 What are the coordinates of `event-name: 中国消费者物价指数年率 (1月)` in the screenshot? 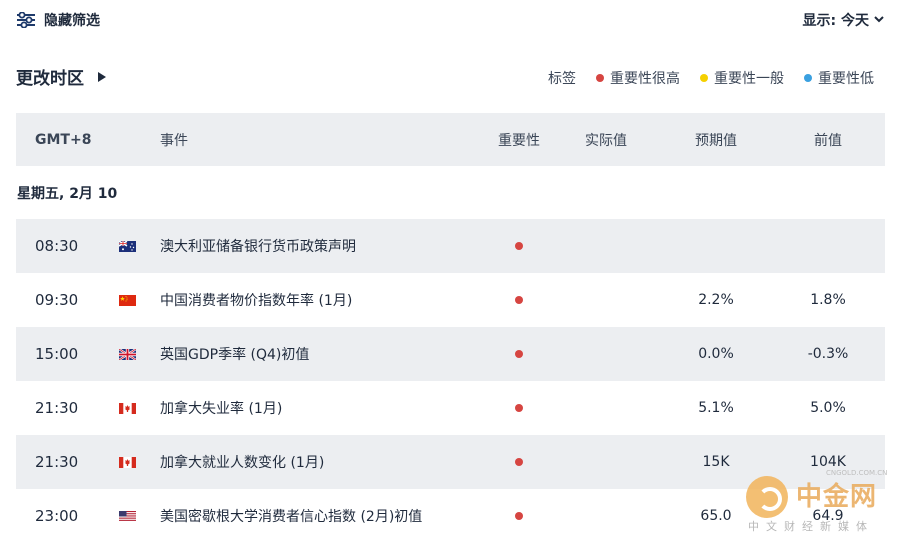 It's located at (256, 301).